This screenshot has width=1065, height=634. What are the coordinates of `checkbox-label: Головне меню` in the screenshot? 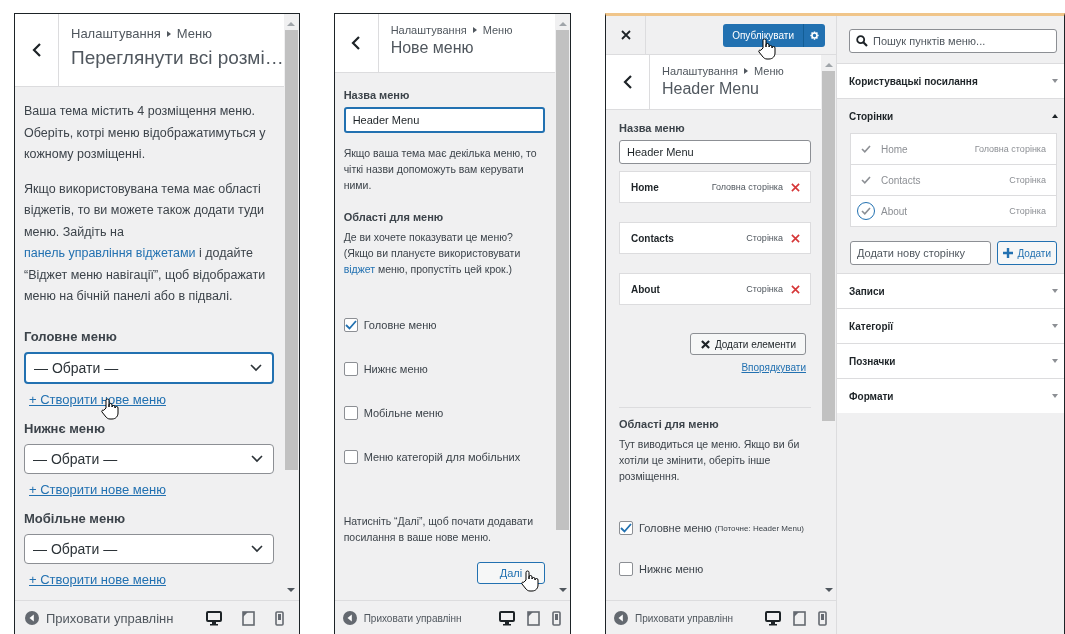 It's located at (400, 325).